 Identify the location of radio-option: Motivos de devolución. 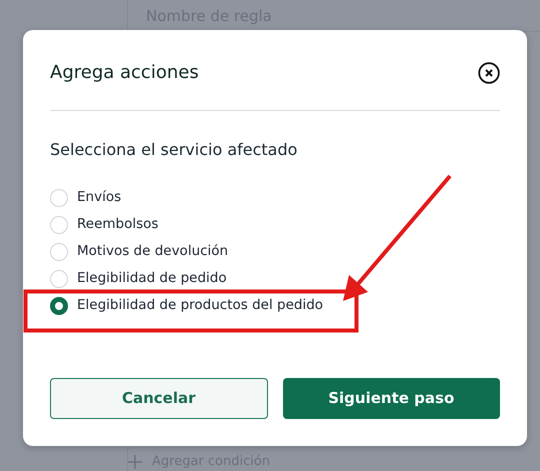
(275, 251).